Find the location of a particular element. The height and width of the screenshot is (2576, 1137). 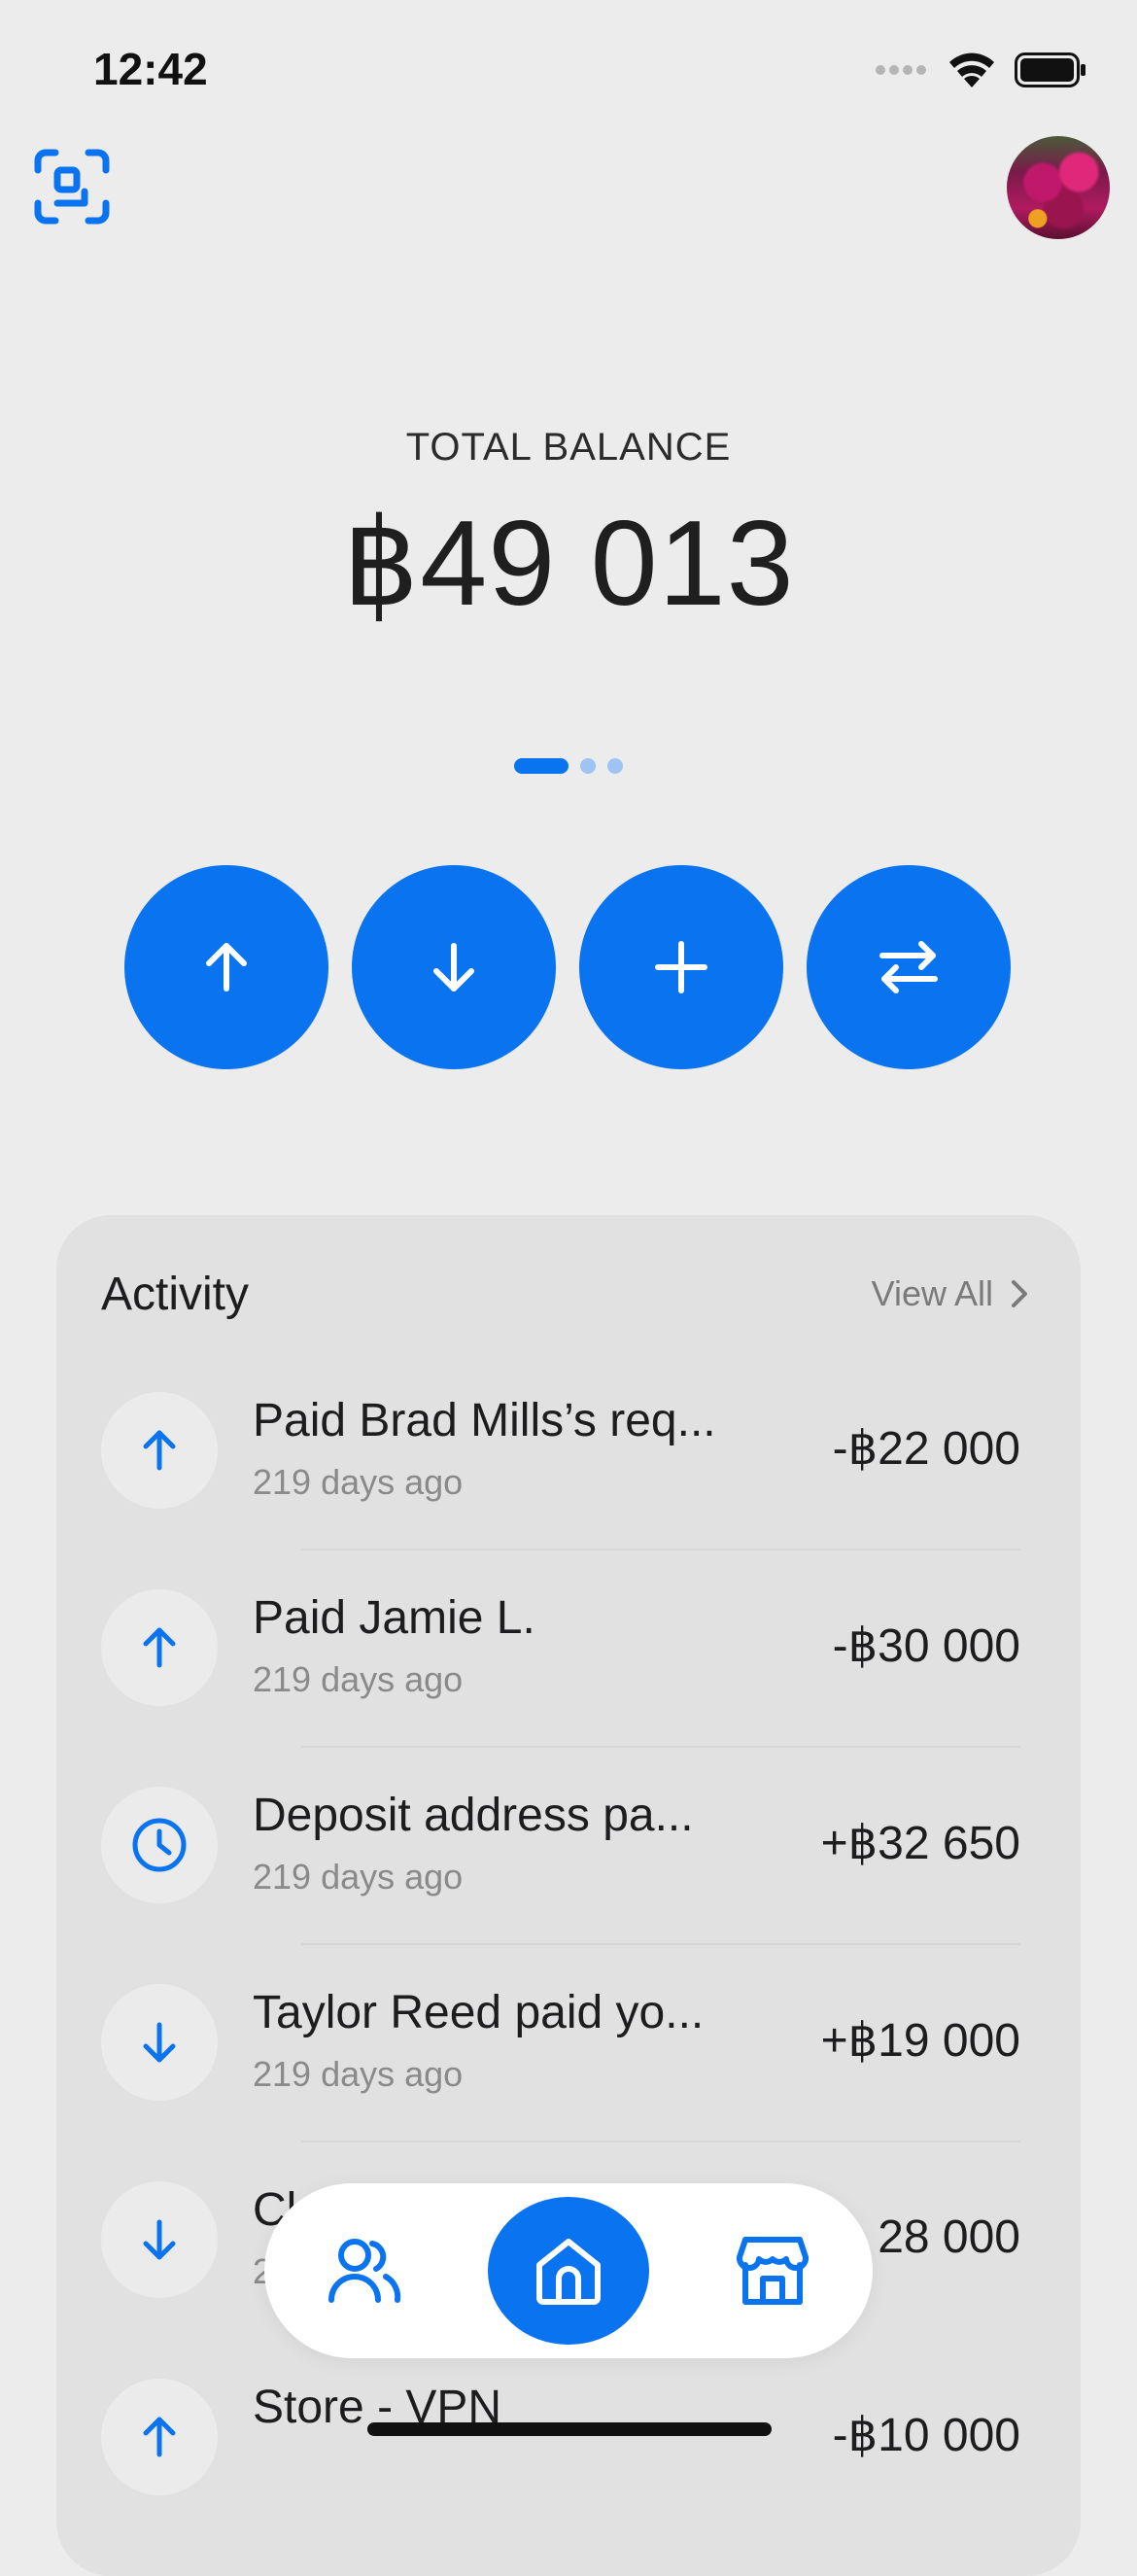

swap-button is located at coordinates (909, 967).